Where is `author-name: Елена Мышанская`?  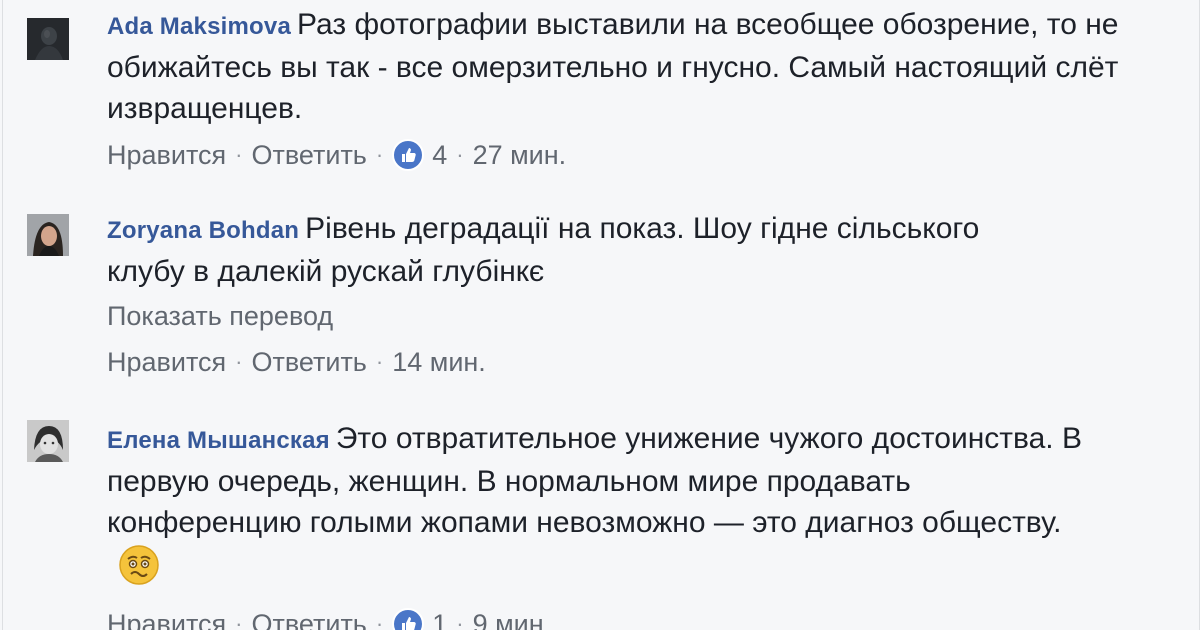
author-name: Елена Мышанская is located at coordinates (218, 440).